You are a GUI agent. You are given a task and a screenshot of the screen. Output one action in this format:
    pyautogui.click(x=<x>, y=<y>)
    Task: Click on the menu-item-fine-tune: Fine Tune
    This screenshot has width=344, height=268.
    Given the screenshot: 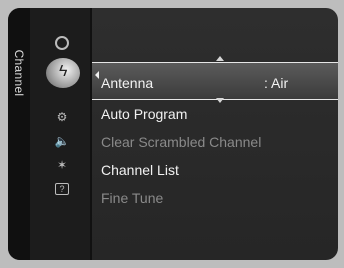 What is the action you would take?
    pyautogui.click(x=132, y=198)
    